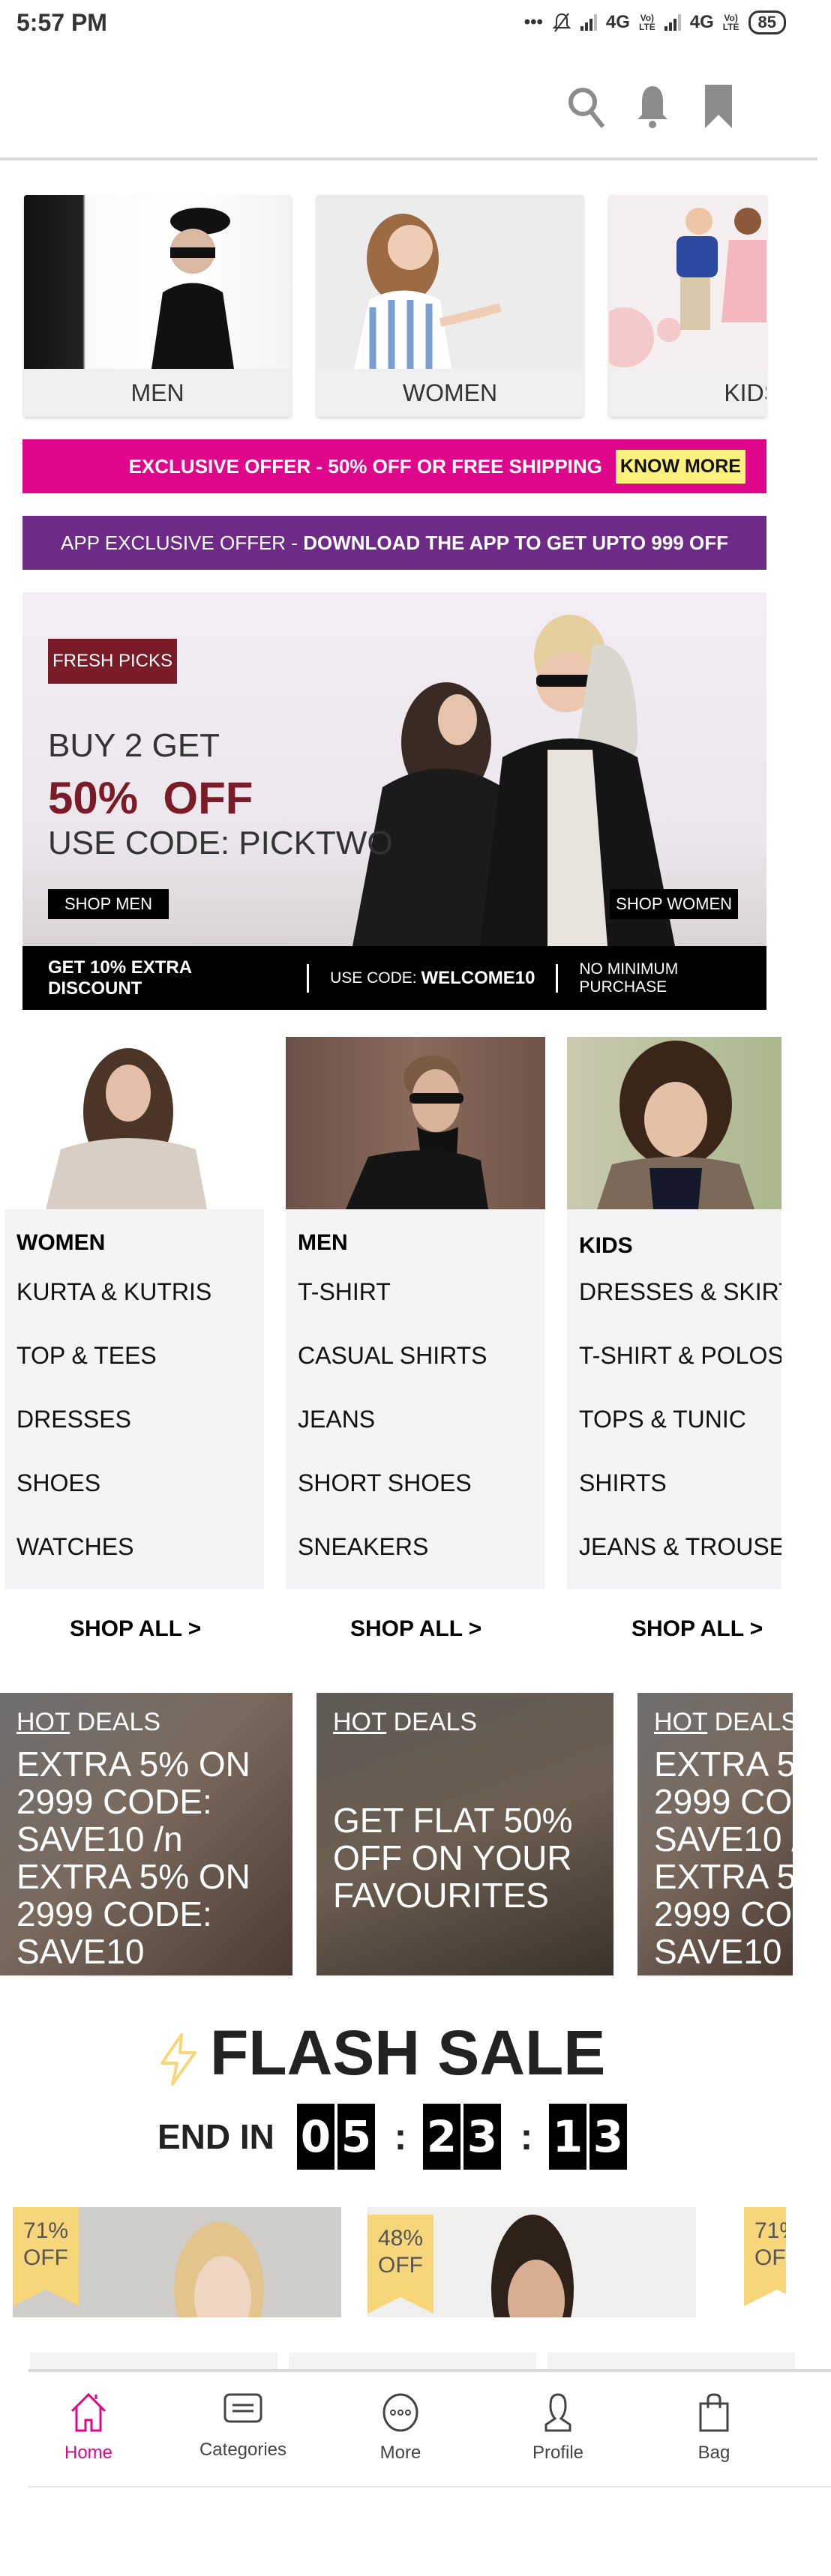 The height and width of the screenshot is (2576, 831). What do you see at coordinates (61, 23) in the screenshot?
I see `status-time: 5:57 PM` at bounding box center [61, 23].